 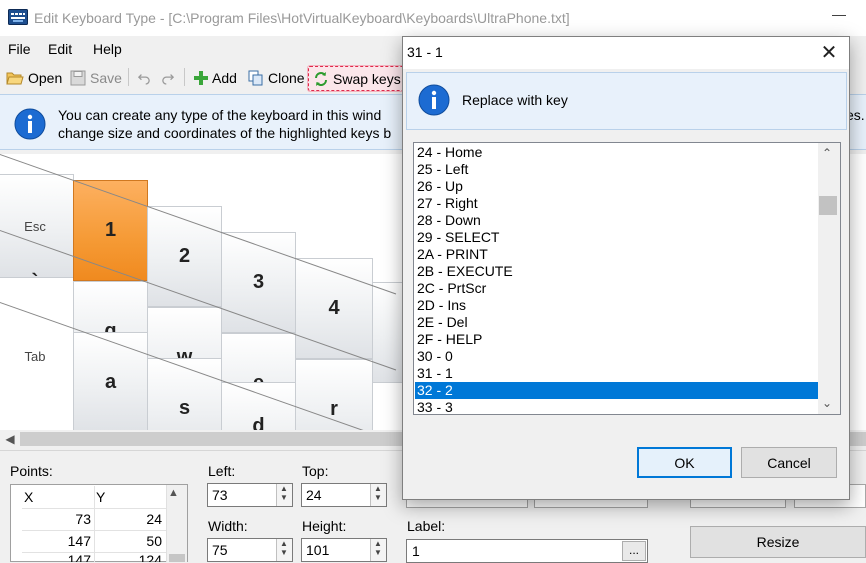 I want to click on point-y-cell: 50, so click(x=132, y=541).